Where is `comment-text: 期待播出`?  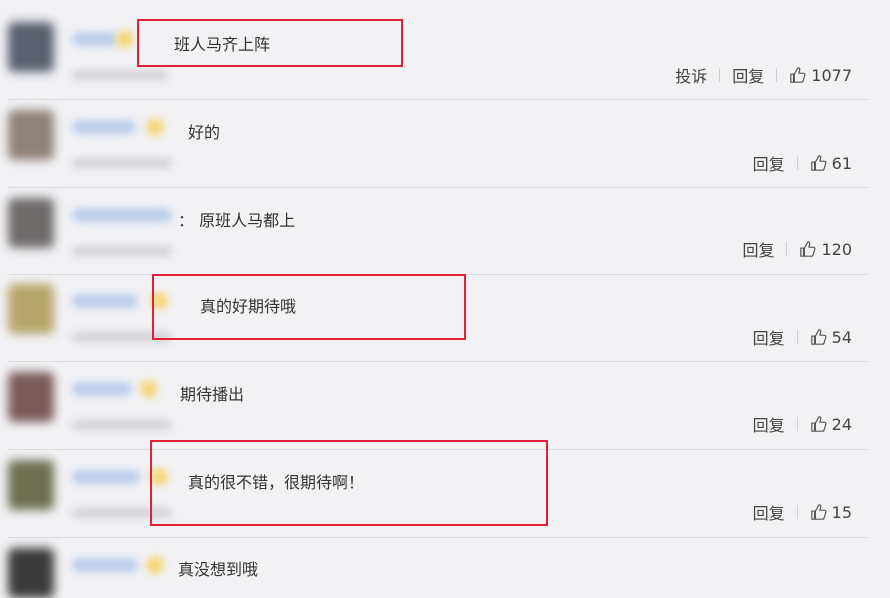
comment-text: 期待播出 is located at coordinates (212, 394).